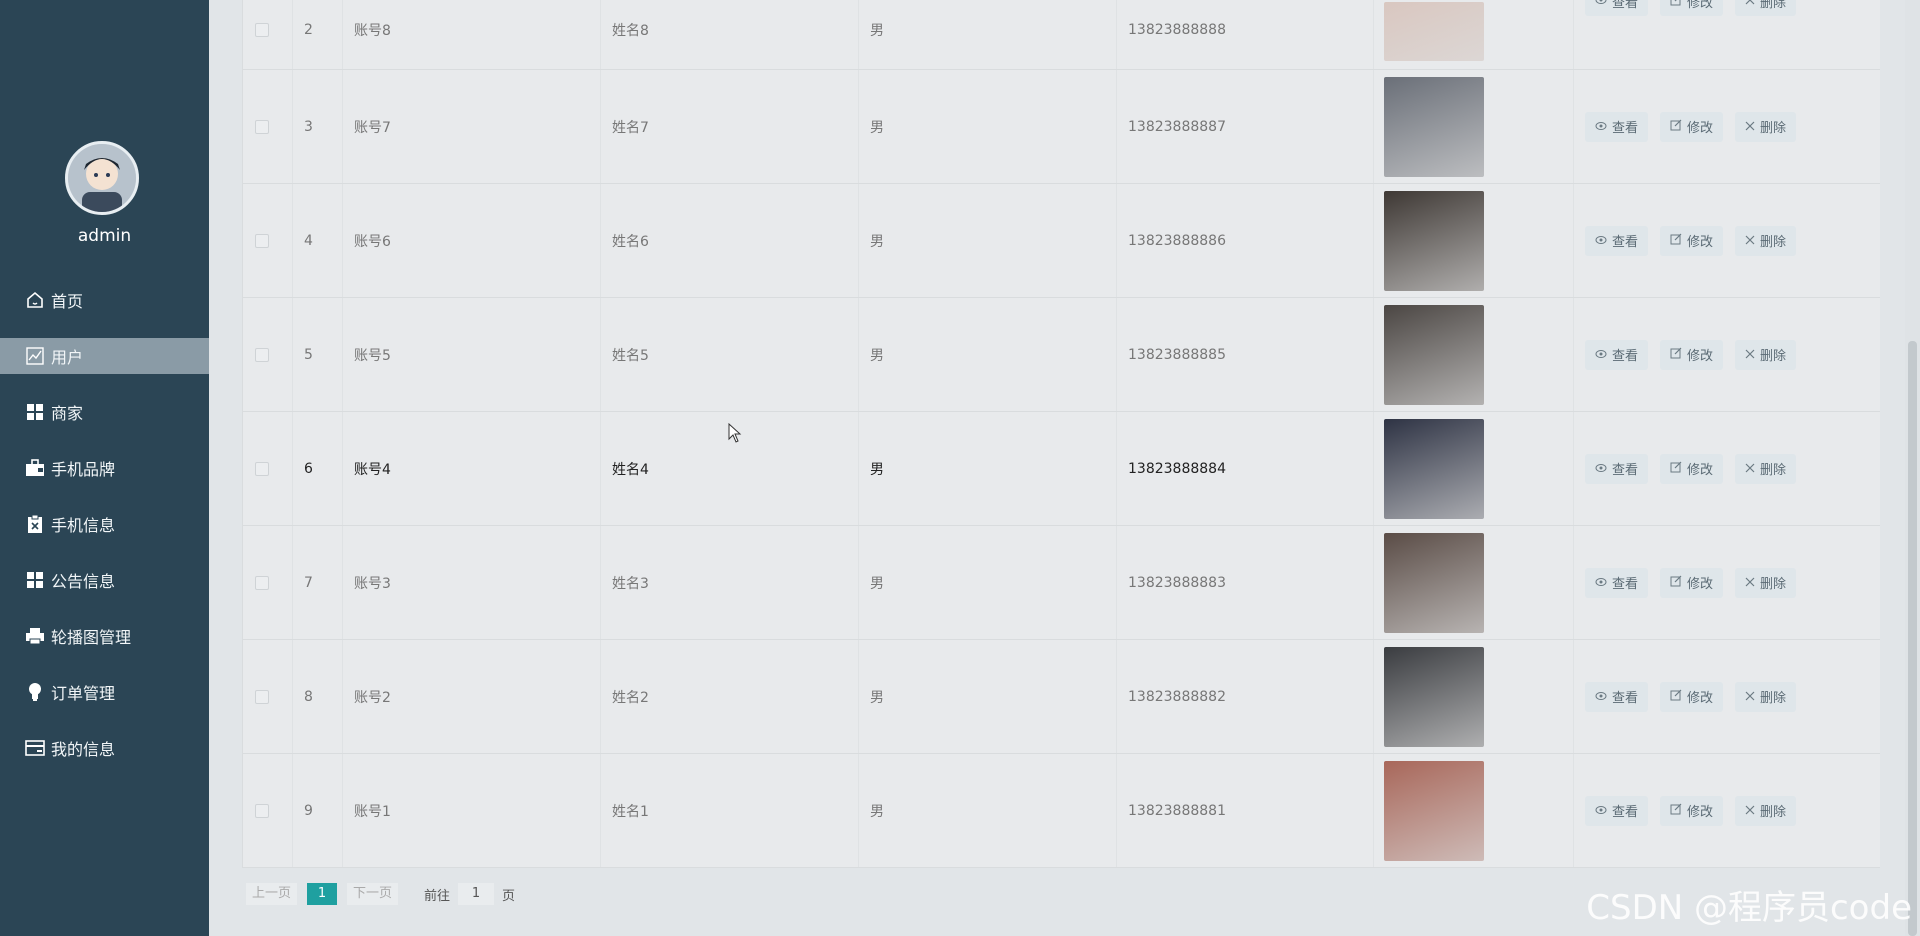  I want to click on printer-icon, so click(35, 636).